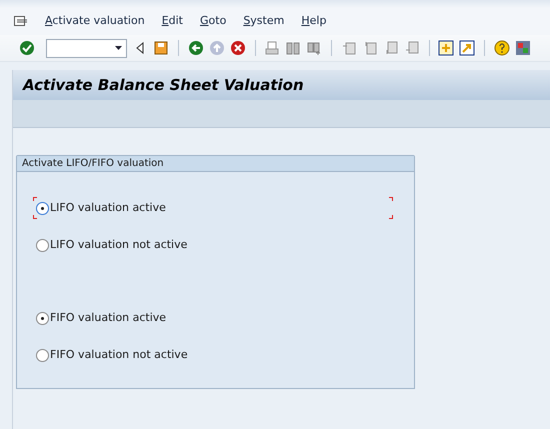 This screenshot has height=429, width=550. What do you see at coordinates (502, 48) in the screenshot?
I see `help-icon` at bounding box center [502, 48].